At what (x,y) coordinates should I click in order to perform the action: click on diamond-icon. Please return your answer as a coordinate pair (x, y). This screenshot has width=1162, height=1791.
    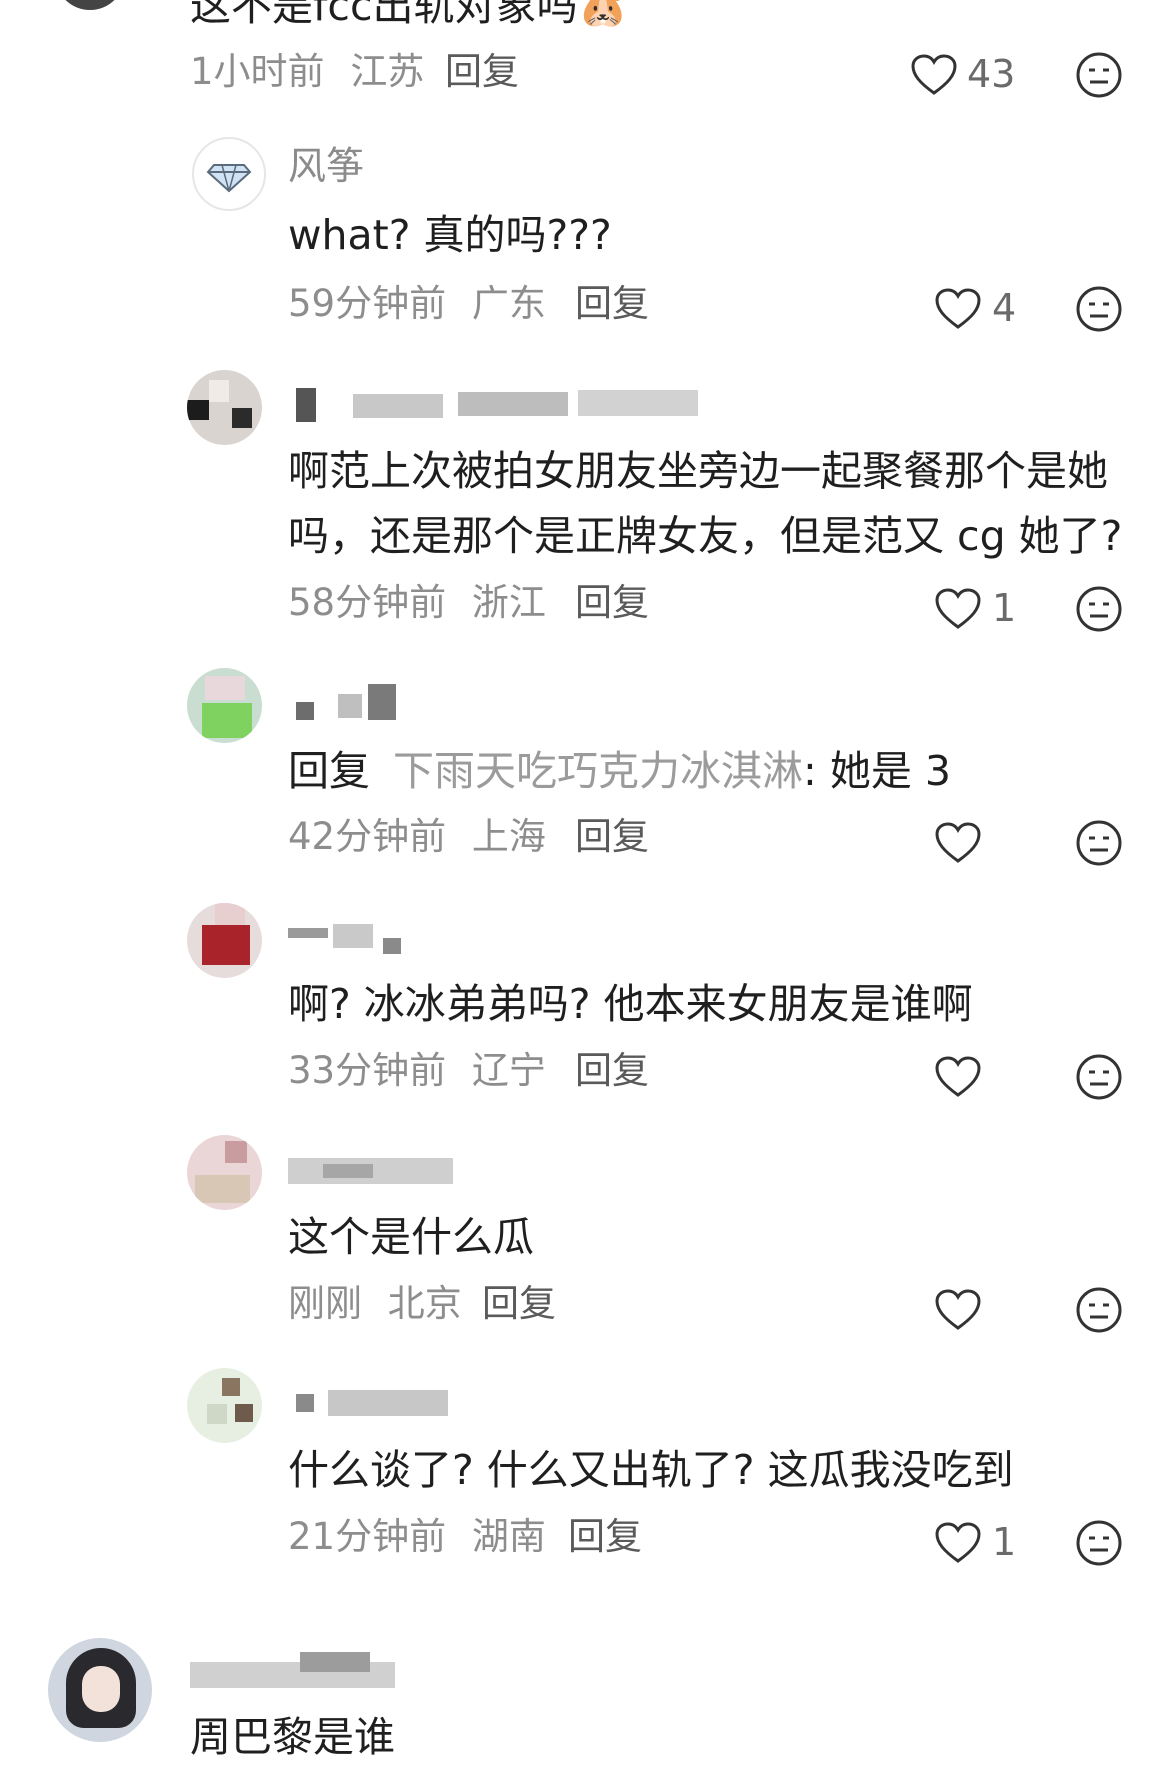
    Looking at the image, I should click on (229, 178).